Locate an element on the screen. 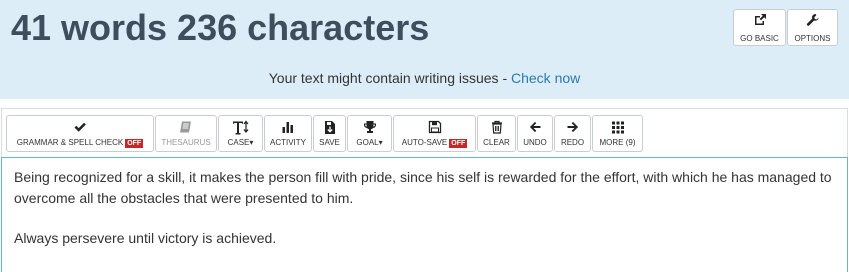 The width and height of the screenshot is (849, 272). activity-button: ACTIVITY is located at coordinates (288, 133).